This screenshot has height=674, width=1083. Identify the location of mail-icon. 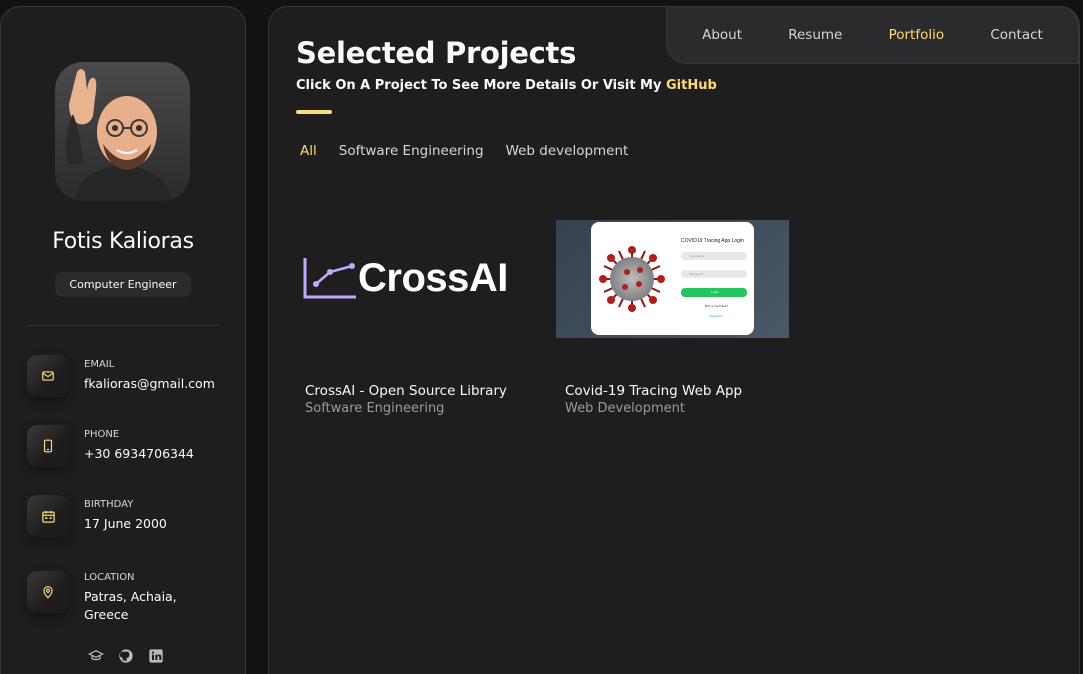
(48, 376).